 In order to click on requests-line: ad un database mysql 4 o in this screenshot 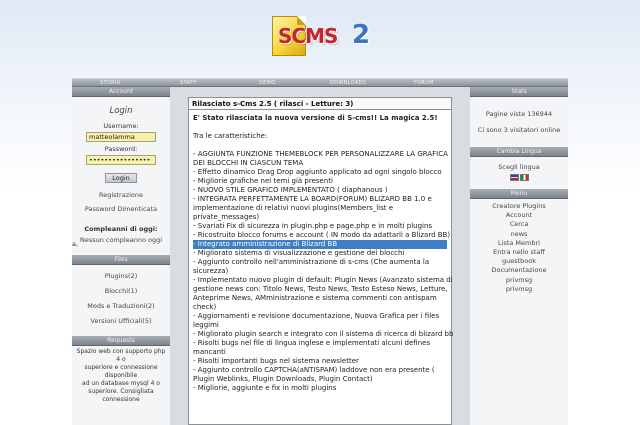, I will do `click(121, 383)`.